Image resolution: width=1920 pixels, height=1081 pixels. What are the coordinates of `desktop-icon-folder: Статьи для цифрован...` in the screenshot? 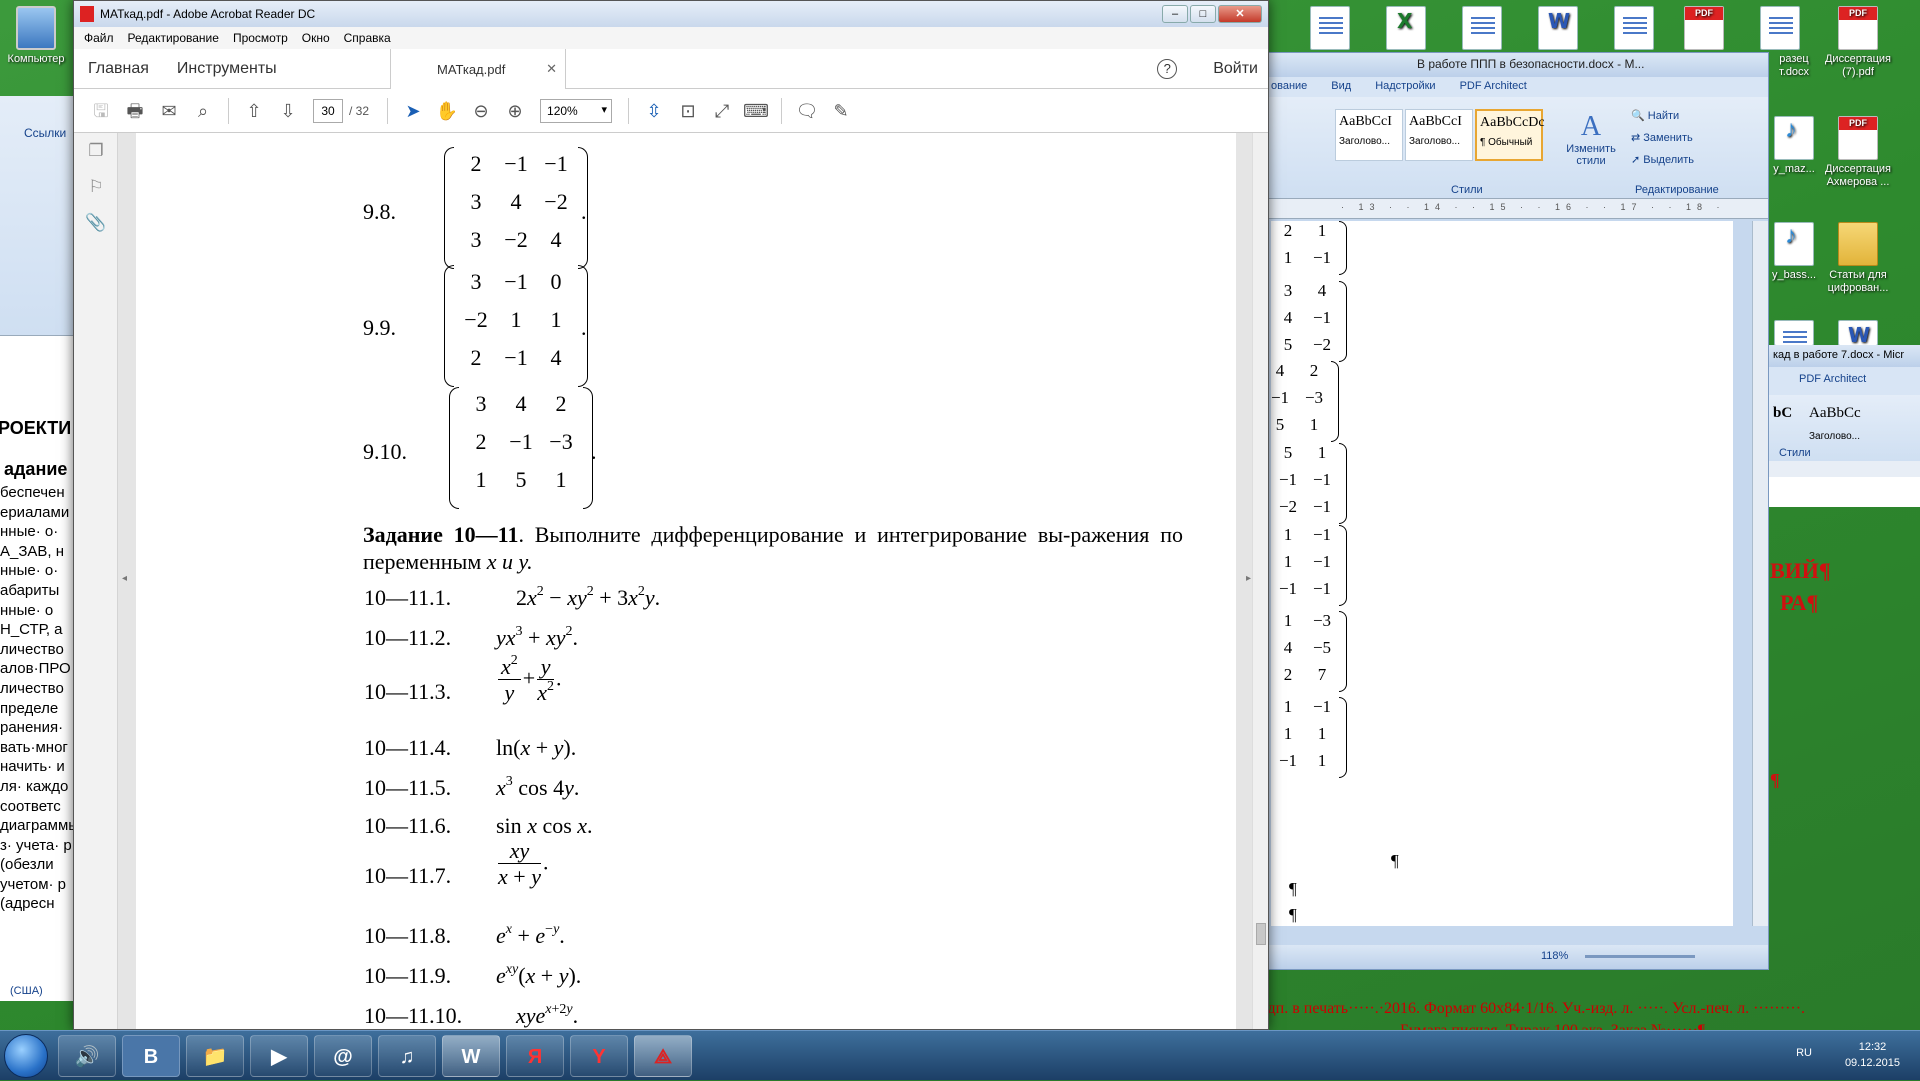 It's located at (1858, 258).